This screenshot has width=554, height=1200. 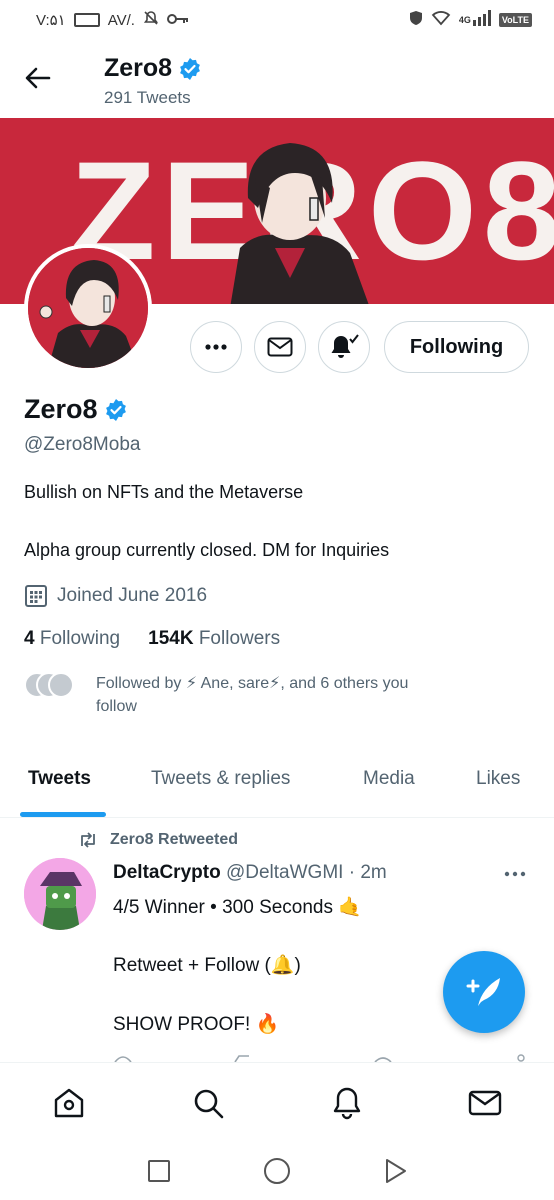 What do you see at coordinates (207, 965) in the screenshot?
I see `tweet-text-line2: Retweet + Follow (🔔)` at bounding box center [207, 965].